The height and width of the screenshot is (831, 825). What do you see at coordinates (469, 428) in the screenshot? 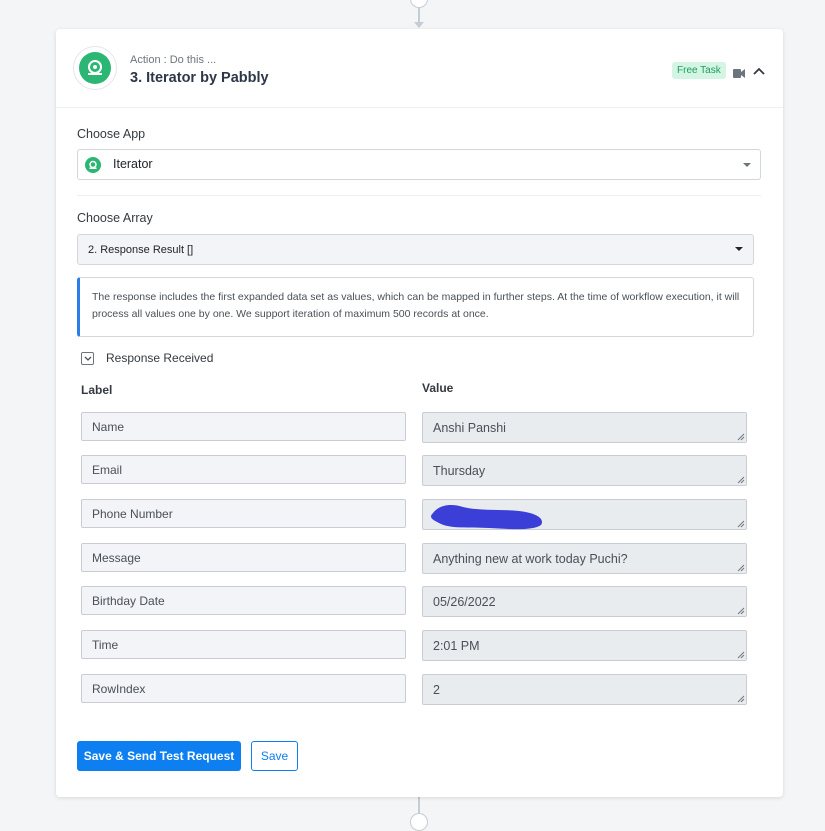
I see `row-value-text: Anshi Panshi` at bounding box center [469, 428].